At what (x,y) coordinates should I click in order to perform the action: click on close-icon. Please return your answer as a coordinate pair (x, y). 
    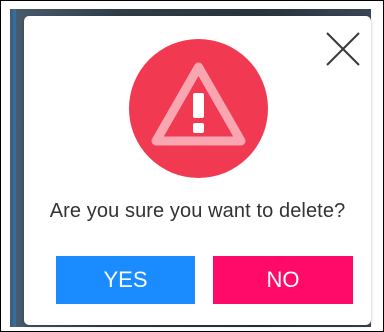
    Looking at the image, I should click on (343, 49).